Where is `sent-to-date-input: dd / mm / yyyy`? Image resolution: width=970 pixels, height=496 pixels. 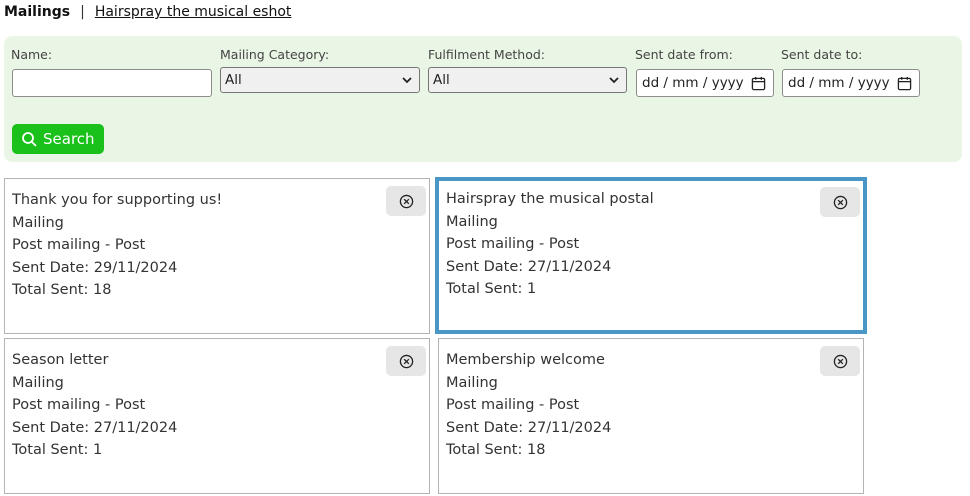
sent-to-date-input: dd / mm / yyyy is located at coordinates (851, 83).